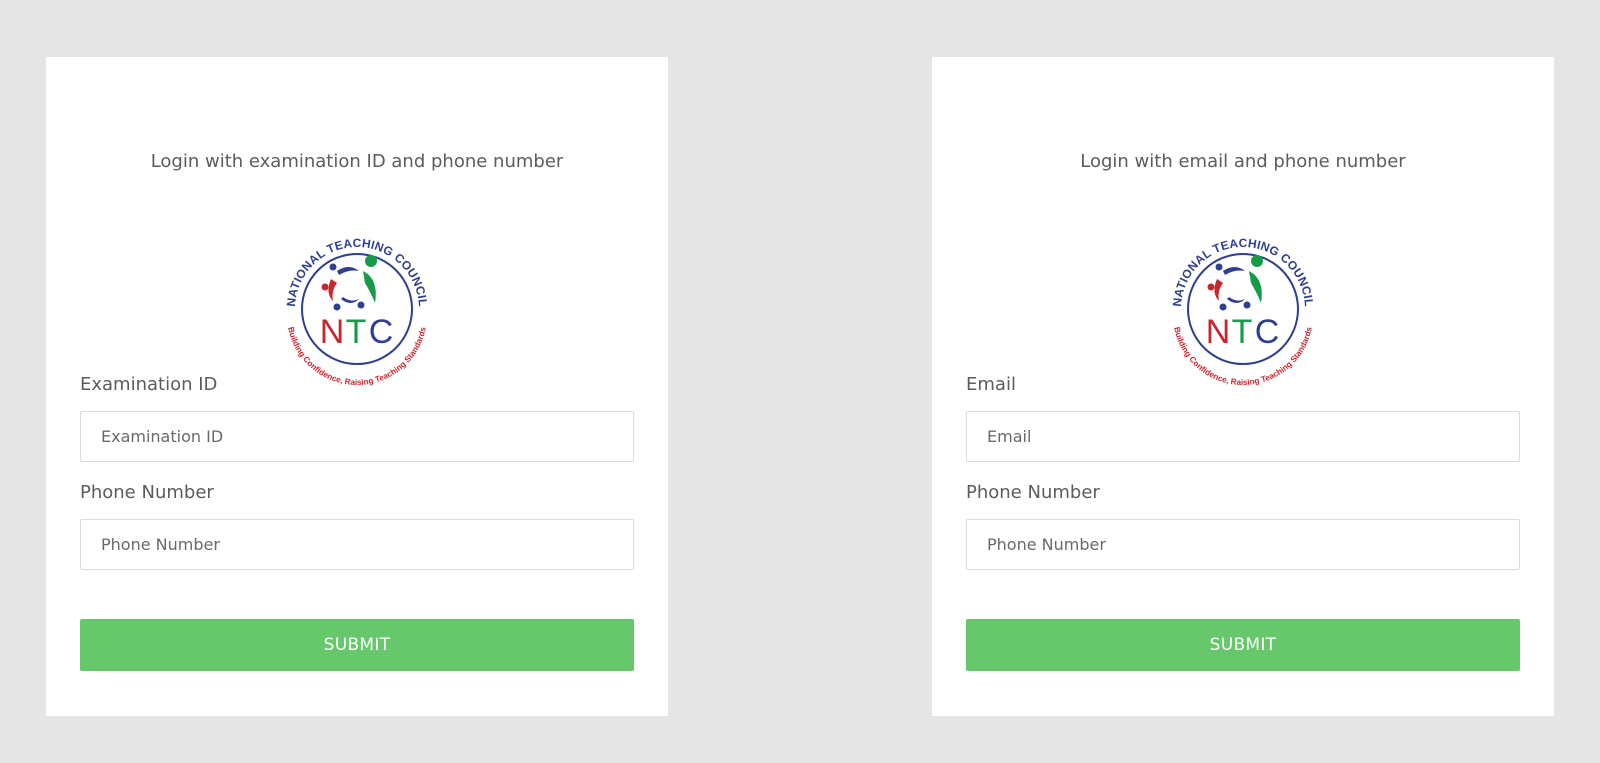  I want to click on email-submit-button: SUBMIT, so click(1243, 645).